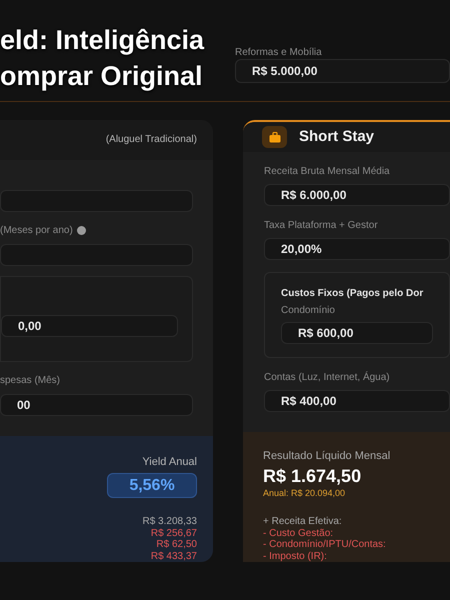 Image resolution: width=450 pixels, height=600 pixels. I want to click on breakdown-value: R$ 433,37, so click(173, 556).